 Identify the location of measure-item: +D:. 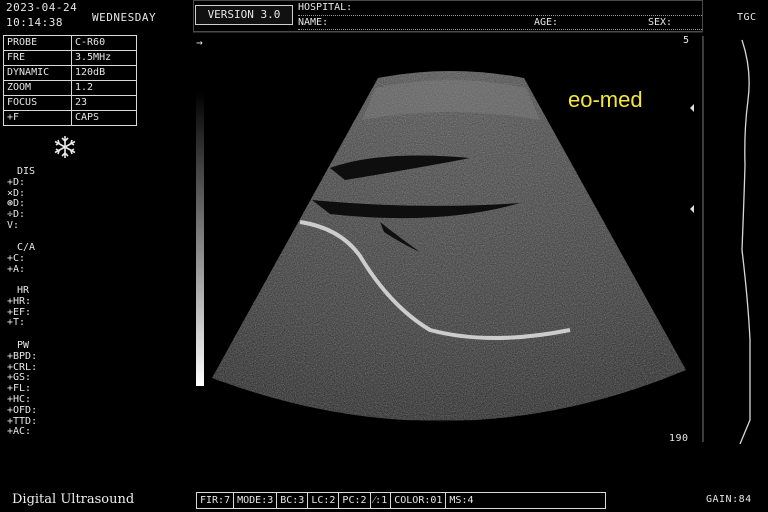
(21, 183).